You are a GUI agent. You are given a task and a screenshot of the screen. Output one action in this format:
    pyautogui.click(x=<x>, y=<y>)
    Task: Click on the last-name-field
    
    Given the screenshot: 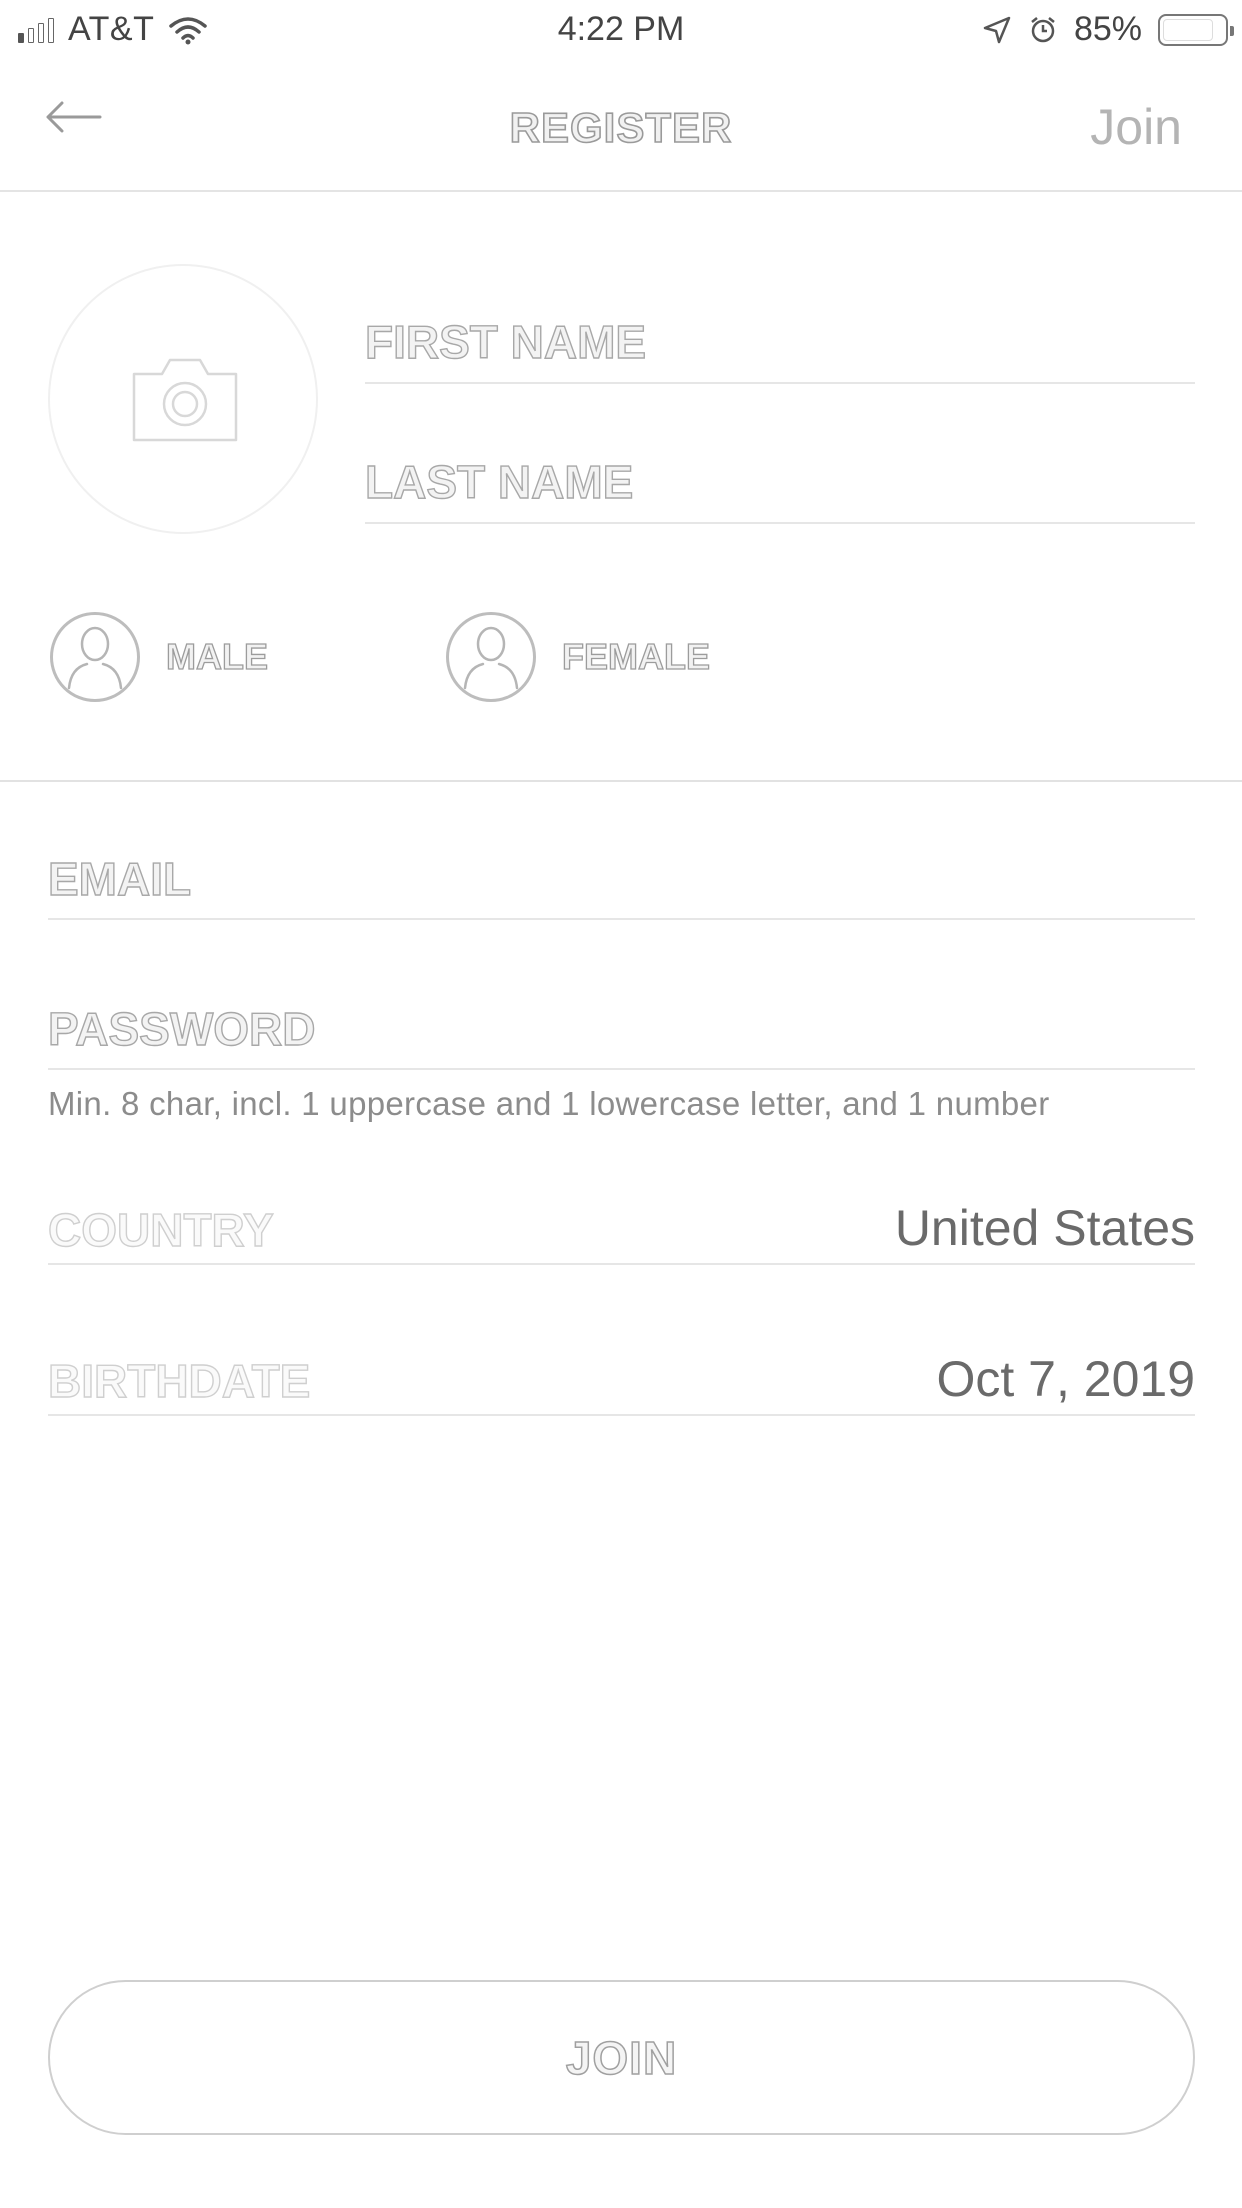 What is the action you would take?
    pyautogui.click(x=780, y=483)
    